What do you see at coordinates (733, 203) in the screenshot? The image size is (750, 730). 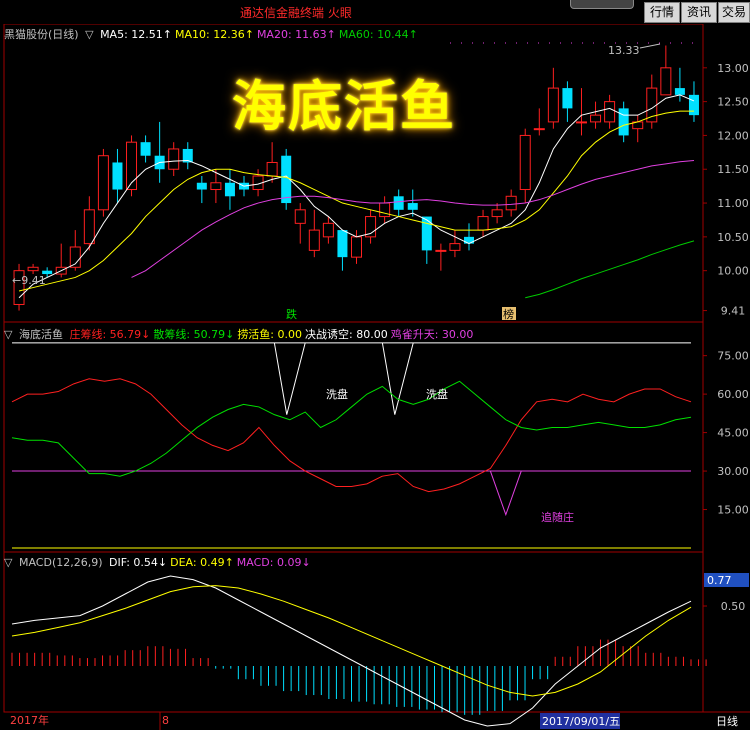 I see `y-tick-label: 11.00` at bounding box center [733, 203].